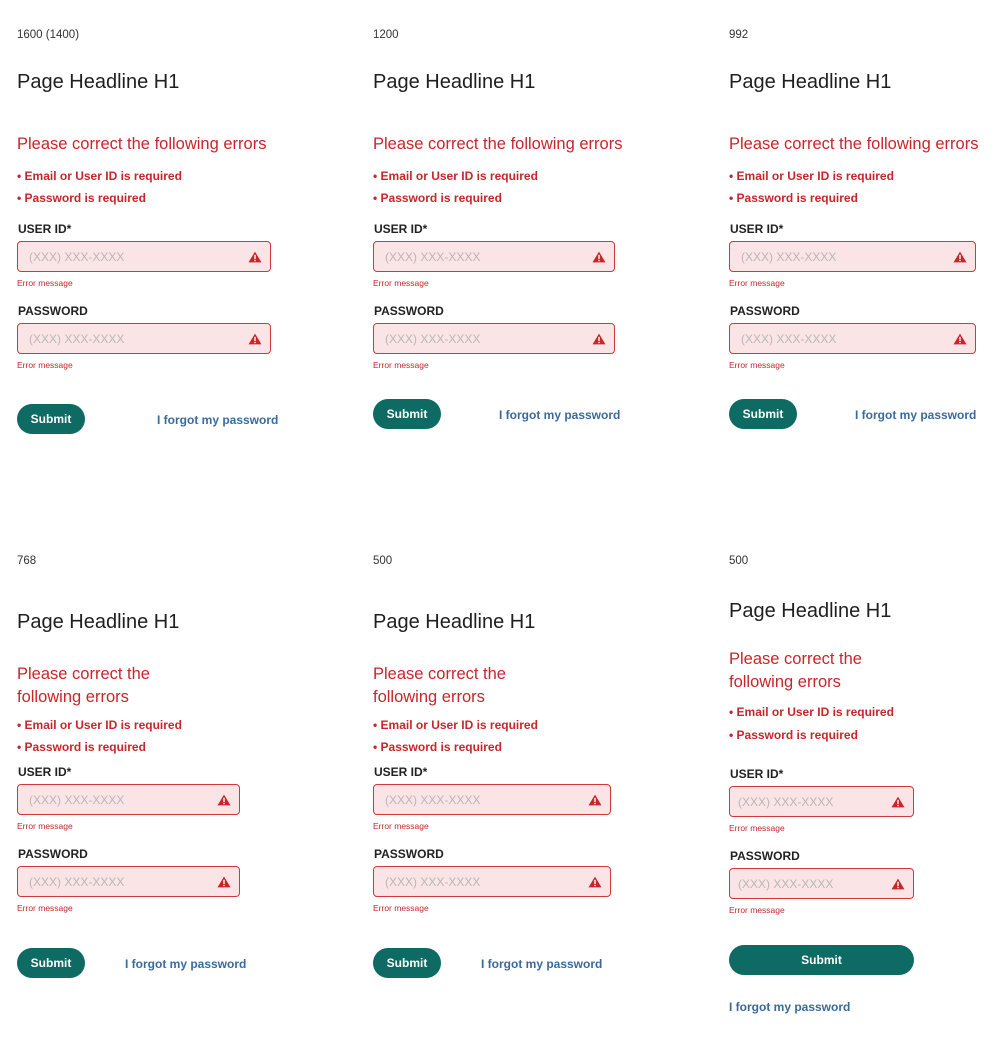 This screenshot has width=1000, height=1042. What do you see at coordinates (739, 35) in the screenshot?
I see `breakpoint-label: 992` at bounding box center [739, 35].